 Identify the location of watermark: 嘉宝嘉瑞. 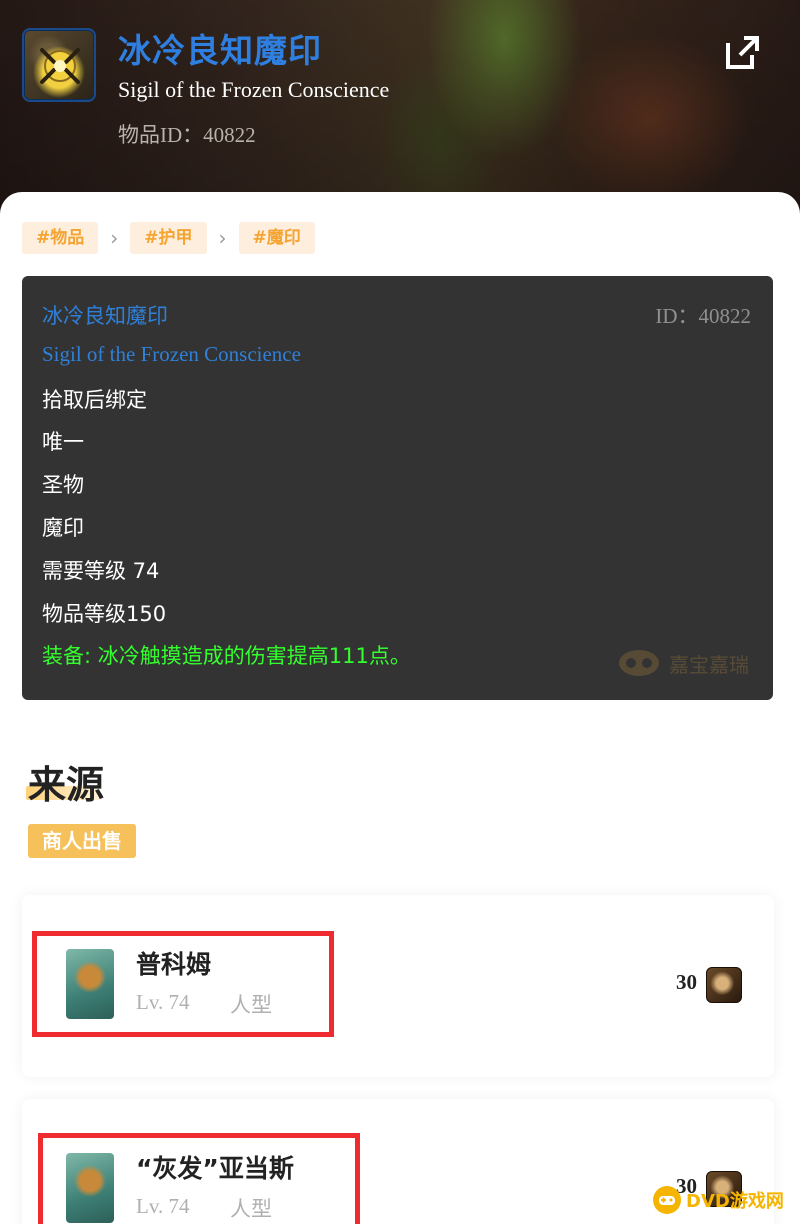
(683, 663).